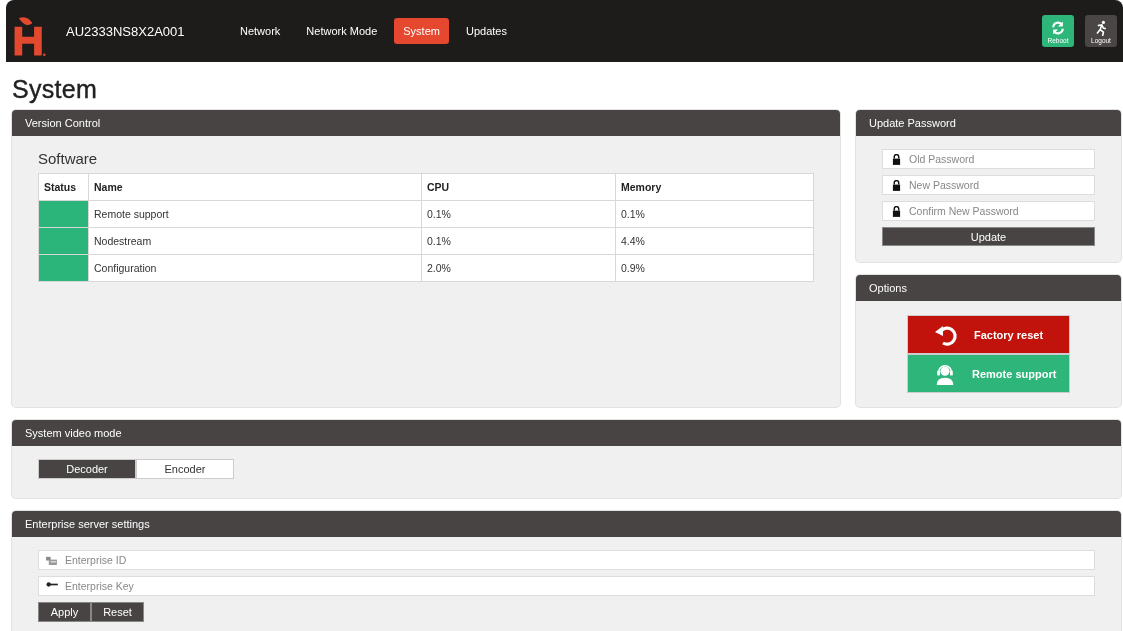  What do you see at coordinates (518, 268) in the screenshot?
I see `table-cell: 2.0%` at bounding box center [518, 268].